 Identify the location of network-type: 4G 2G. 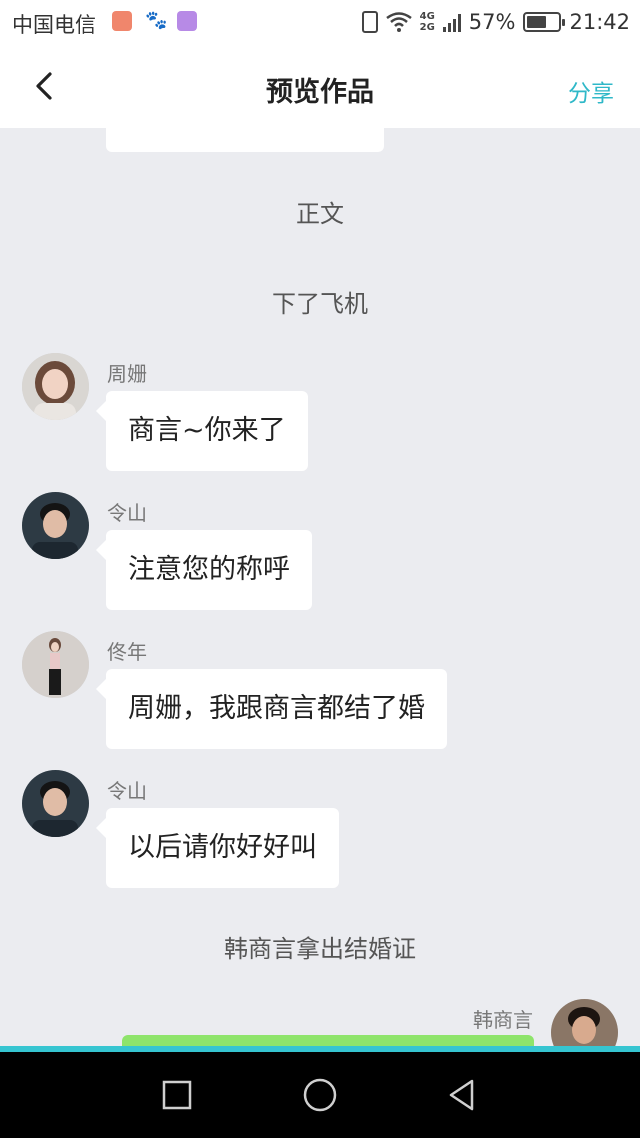
(427, 22).